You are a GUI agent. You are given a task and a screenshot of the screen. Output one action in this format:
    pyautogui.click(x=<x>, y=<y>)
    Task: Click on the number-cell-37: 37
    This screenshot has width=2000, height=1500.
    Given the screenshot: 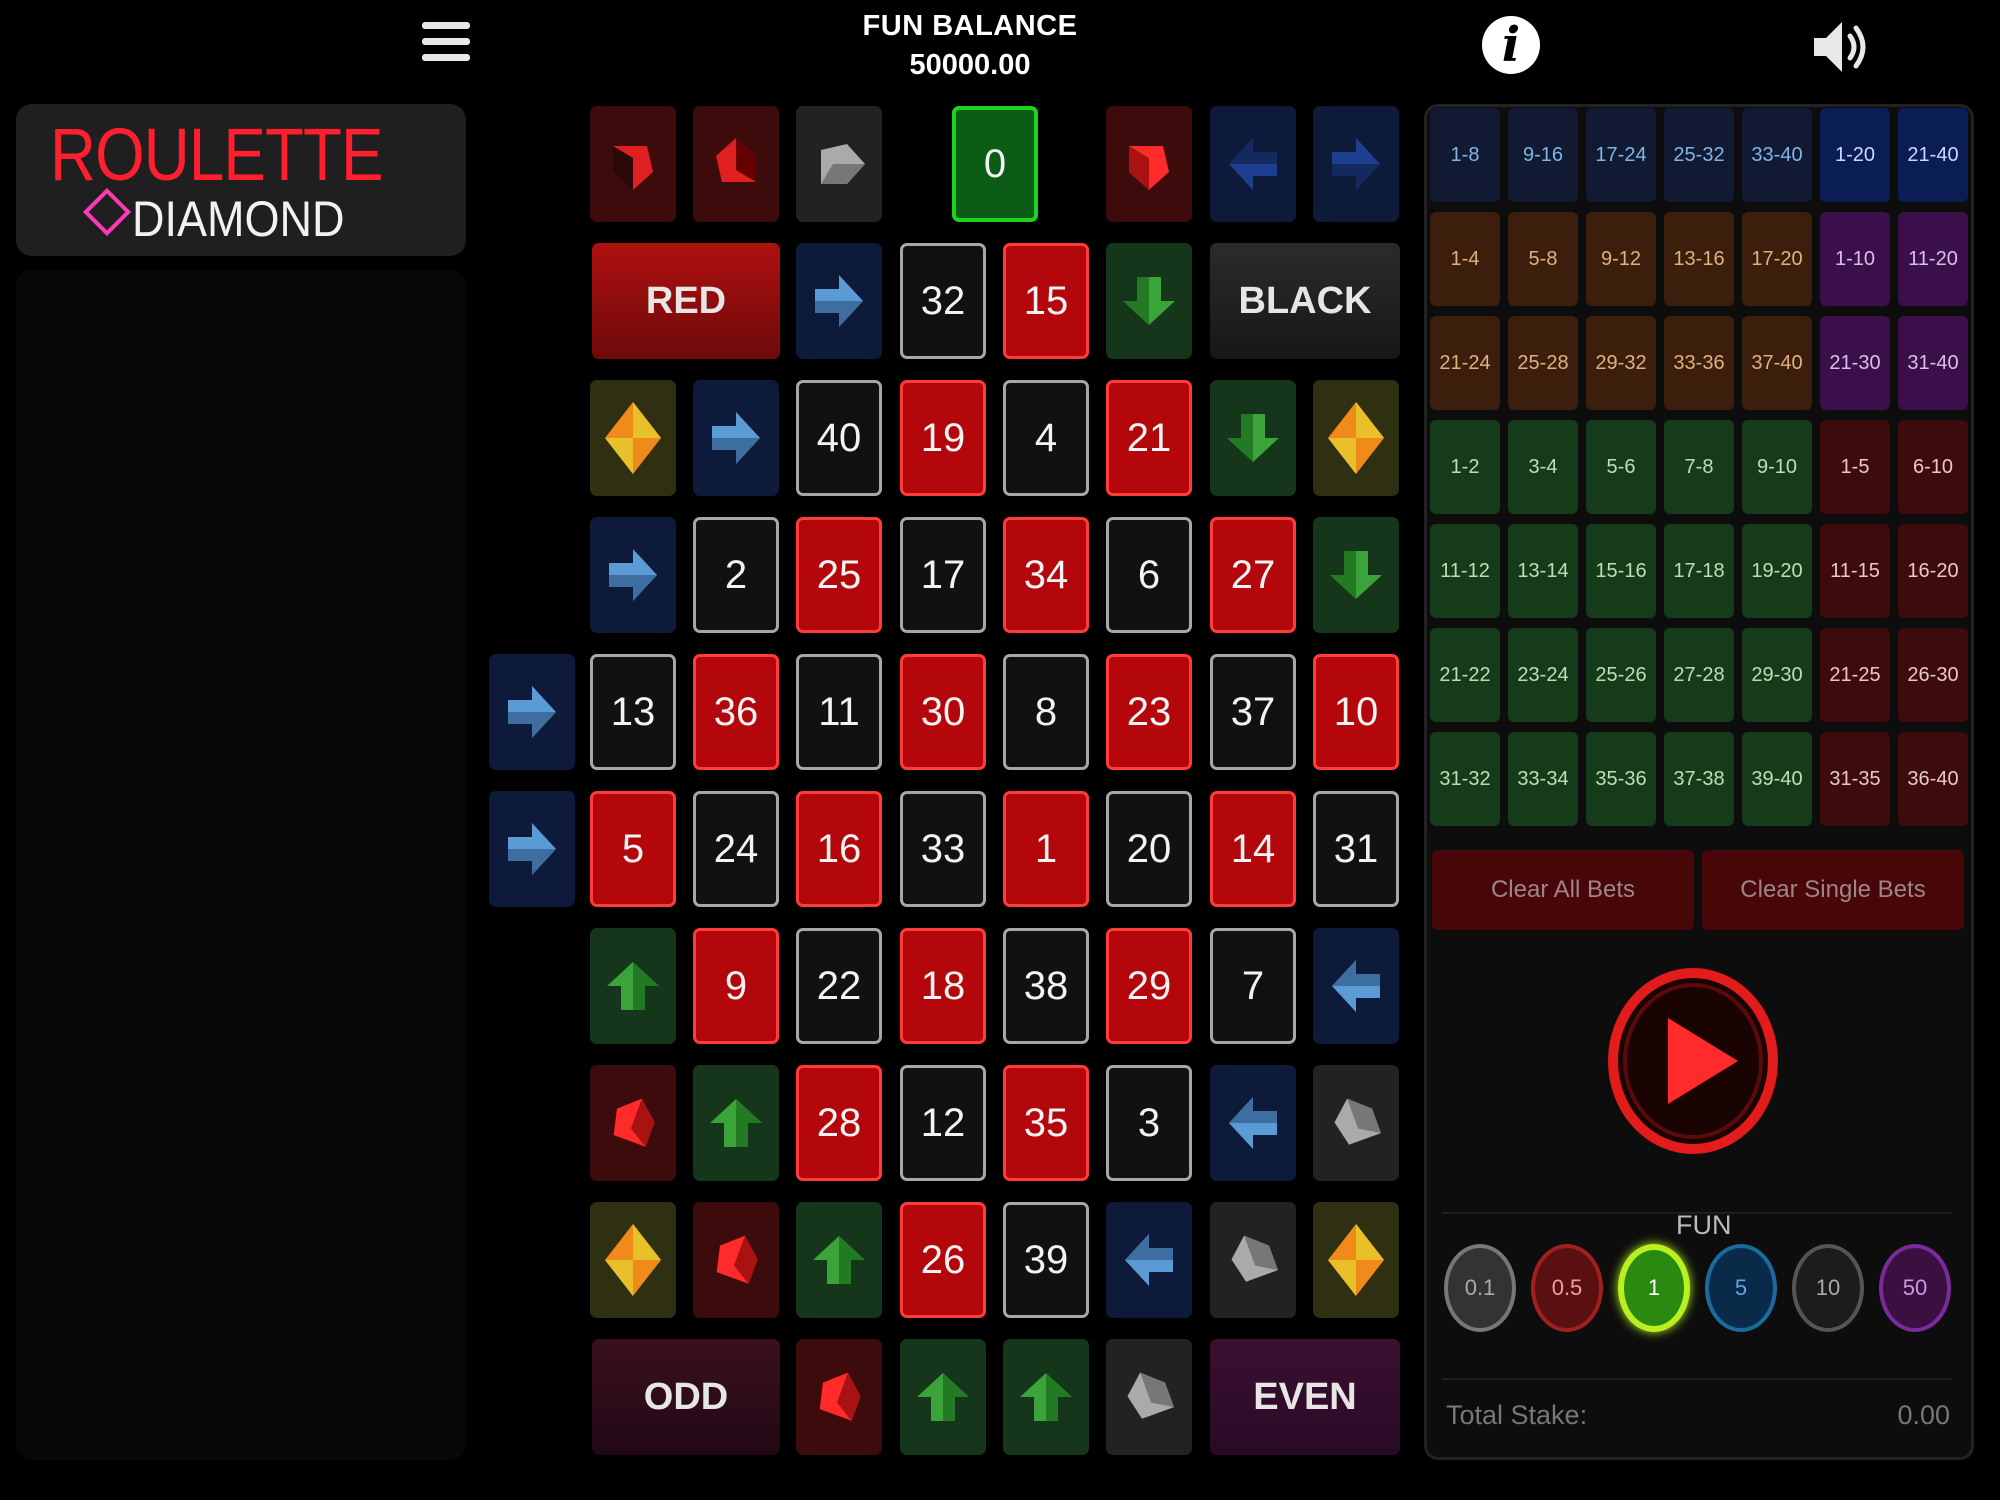 What is the action you would take?
    pyautogui.click(x=1253, y=712)
    